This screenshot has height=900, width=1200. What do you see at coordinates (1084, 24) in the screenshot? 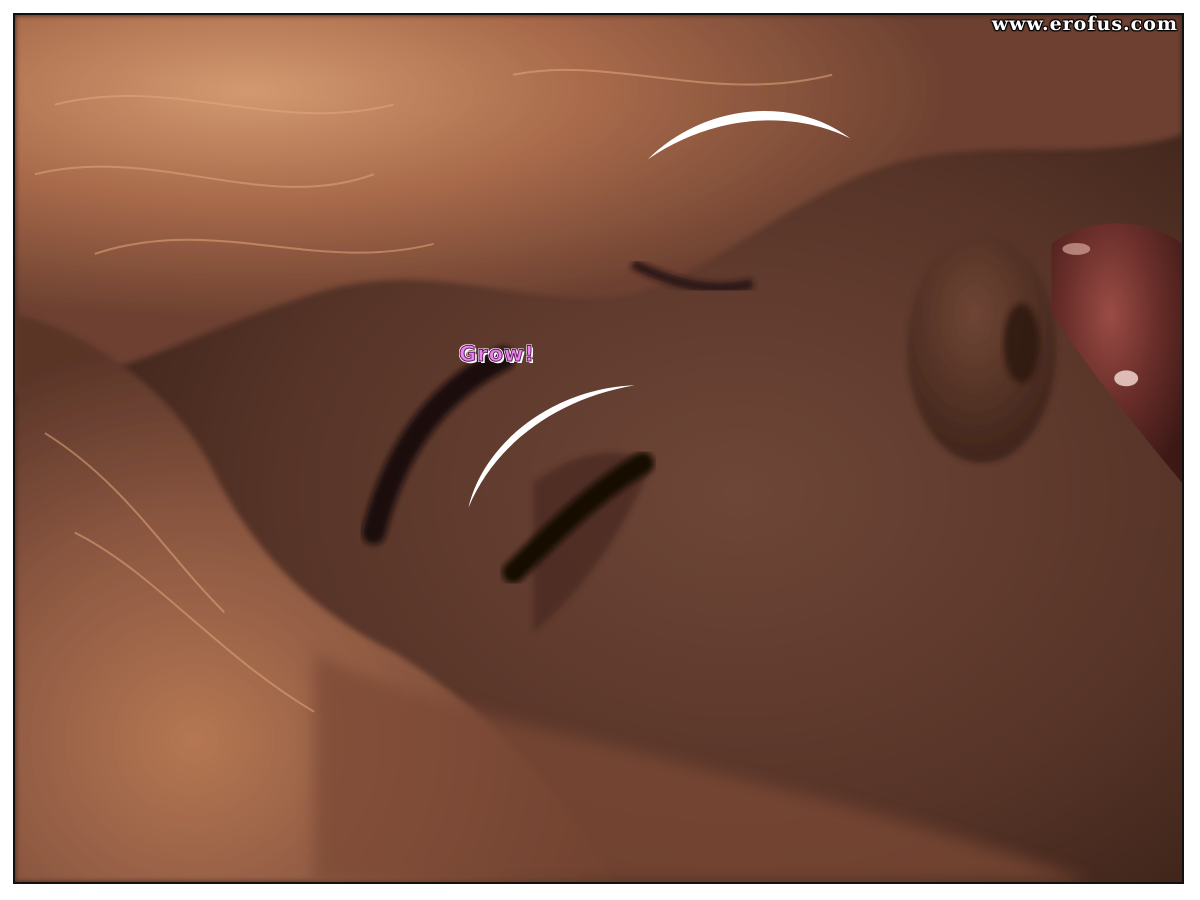
I see `site-watermark: www.erofus.com` at bounding box center [1084, 24].